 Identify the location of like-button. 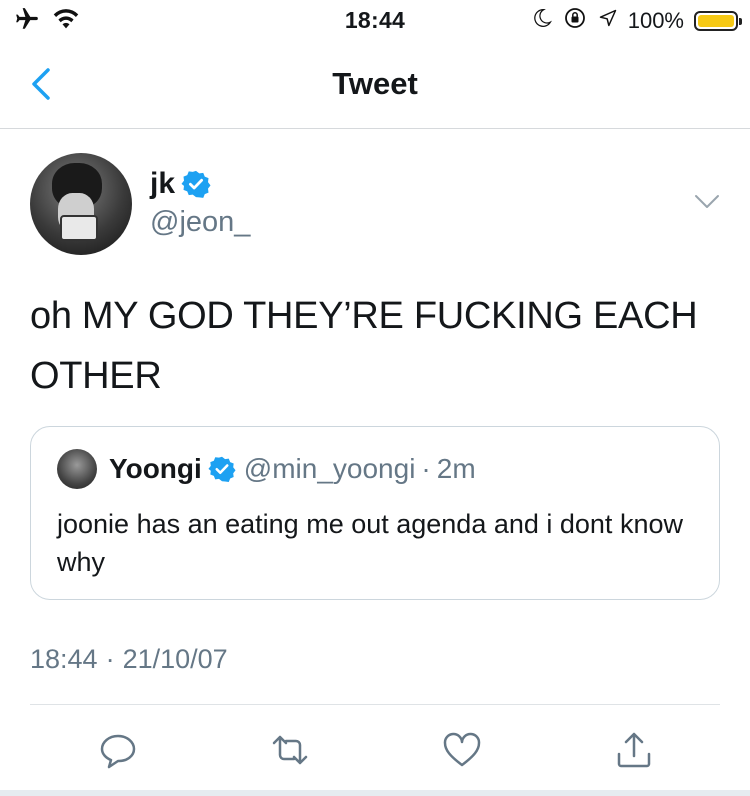
(462, 750).